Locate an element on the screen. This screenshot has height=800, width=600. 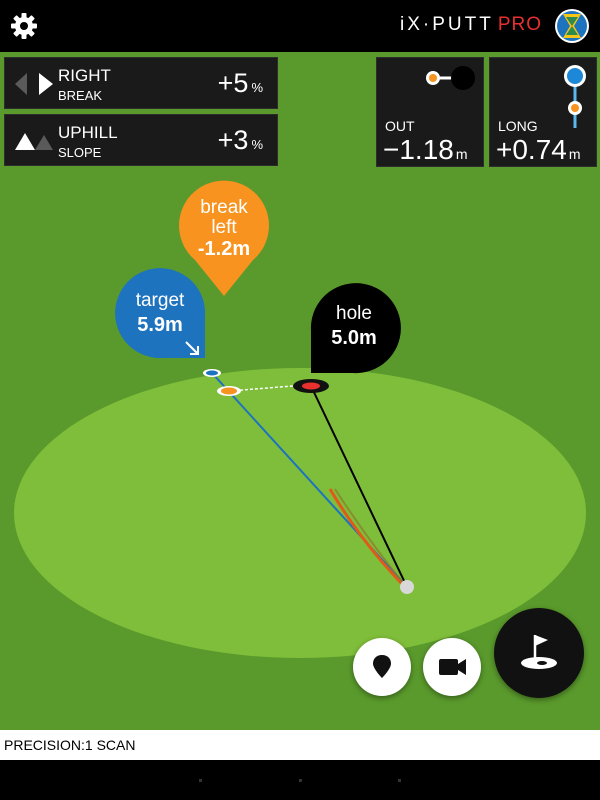
break-panel: RIGHT BREAK +5% is located at coordinates (141, 83).